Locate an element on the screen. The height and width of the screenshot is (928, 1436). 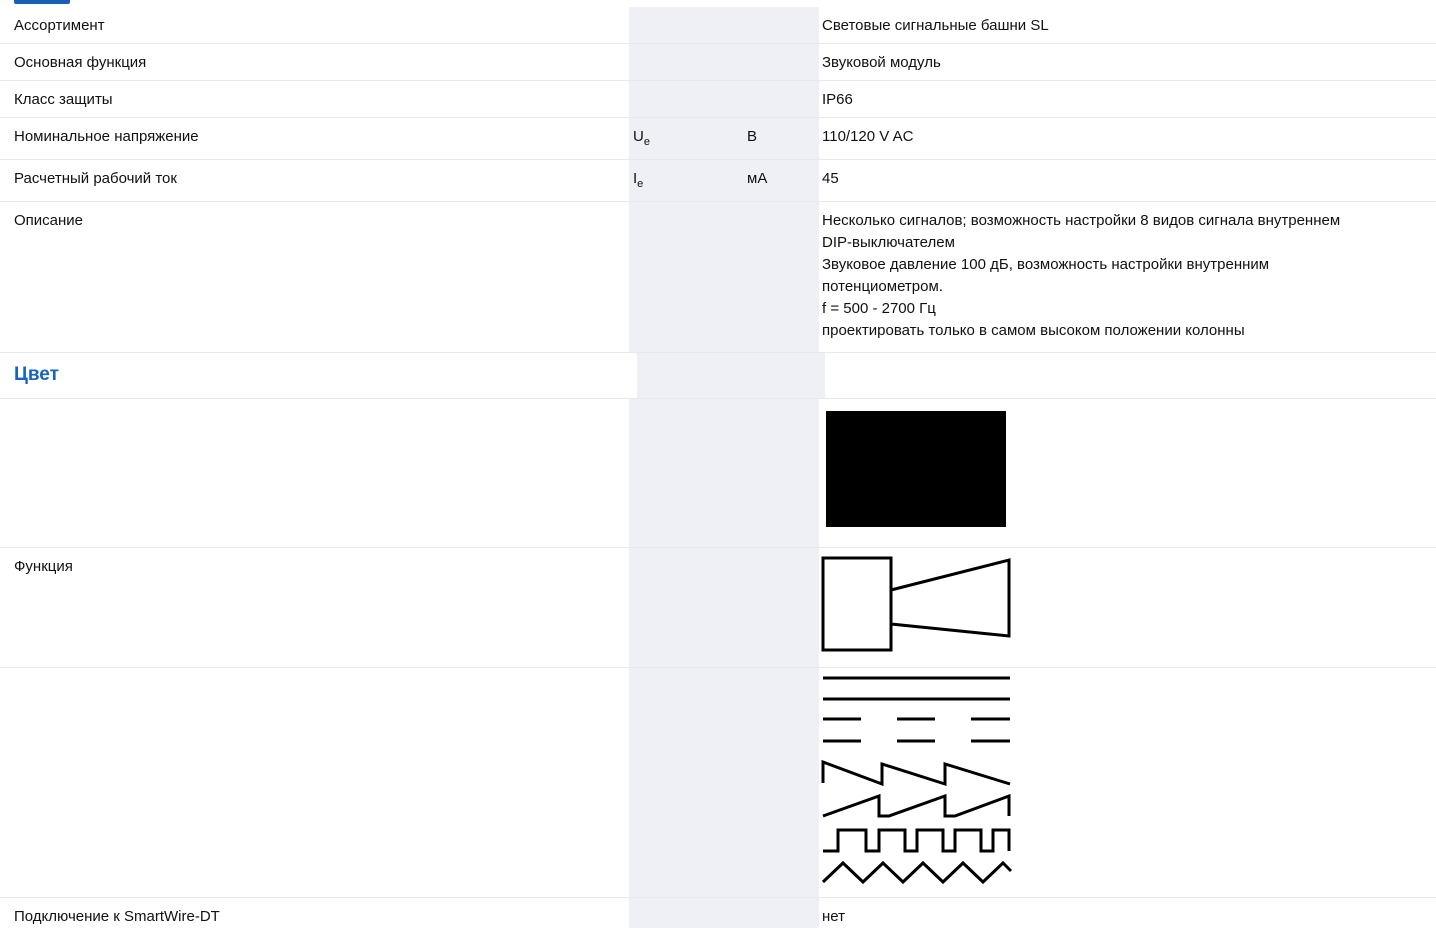
description-line: f = 500 - 2700 Гц is located at coordinates (879, 308).